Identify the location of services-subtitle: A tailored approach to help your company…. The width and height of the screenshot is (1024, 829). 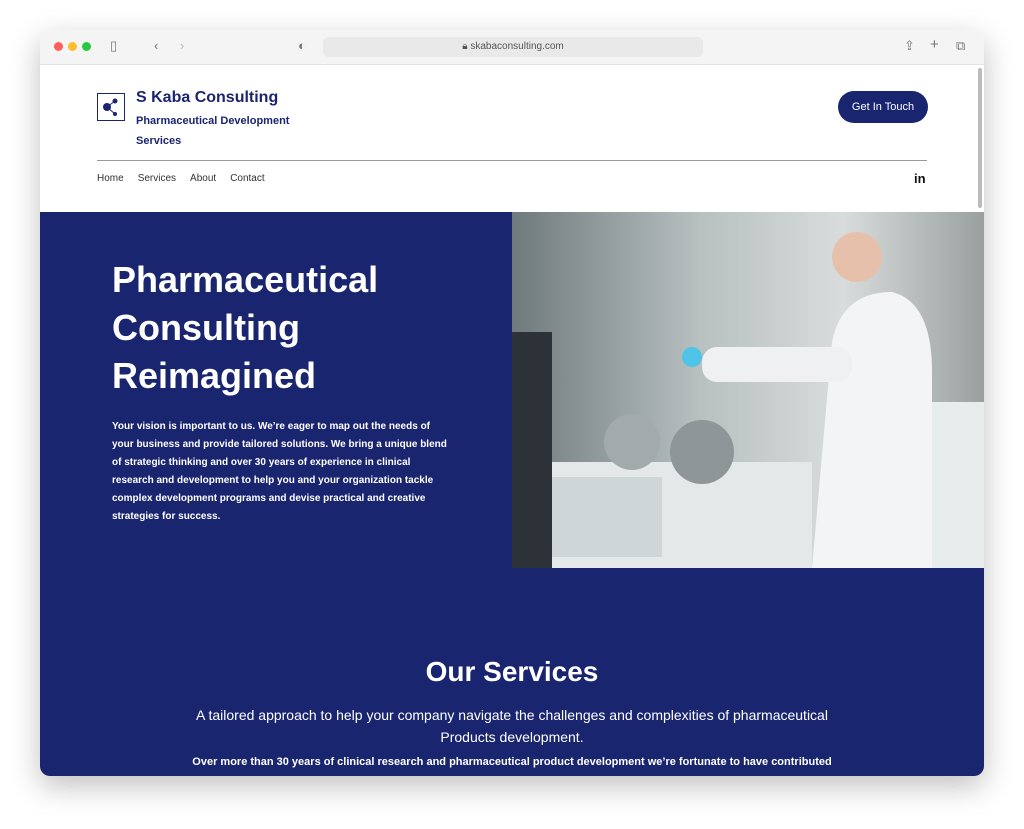
(512, 726).